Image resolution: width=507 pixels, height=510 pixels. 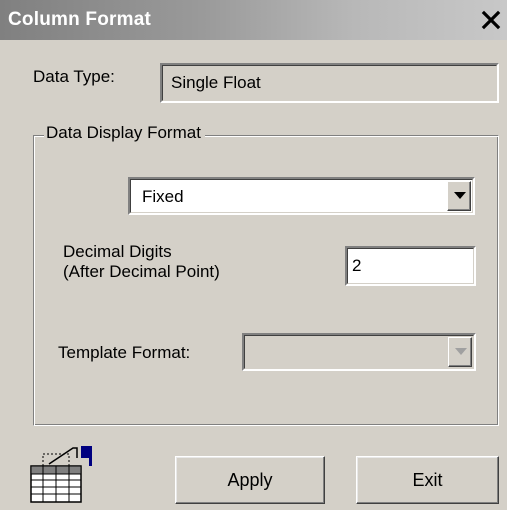 What do you see at coordinates (357, 265) in the screenshot?
I see `decimal-digits-value: 2` at bounding box center [357, 265].